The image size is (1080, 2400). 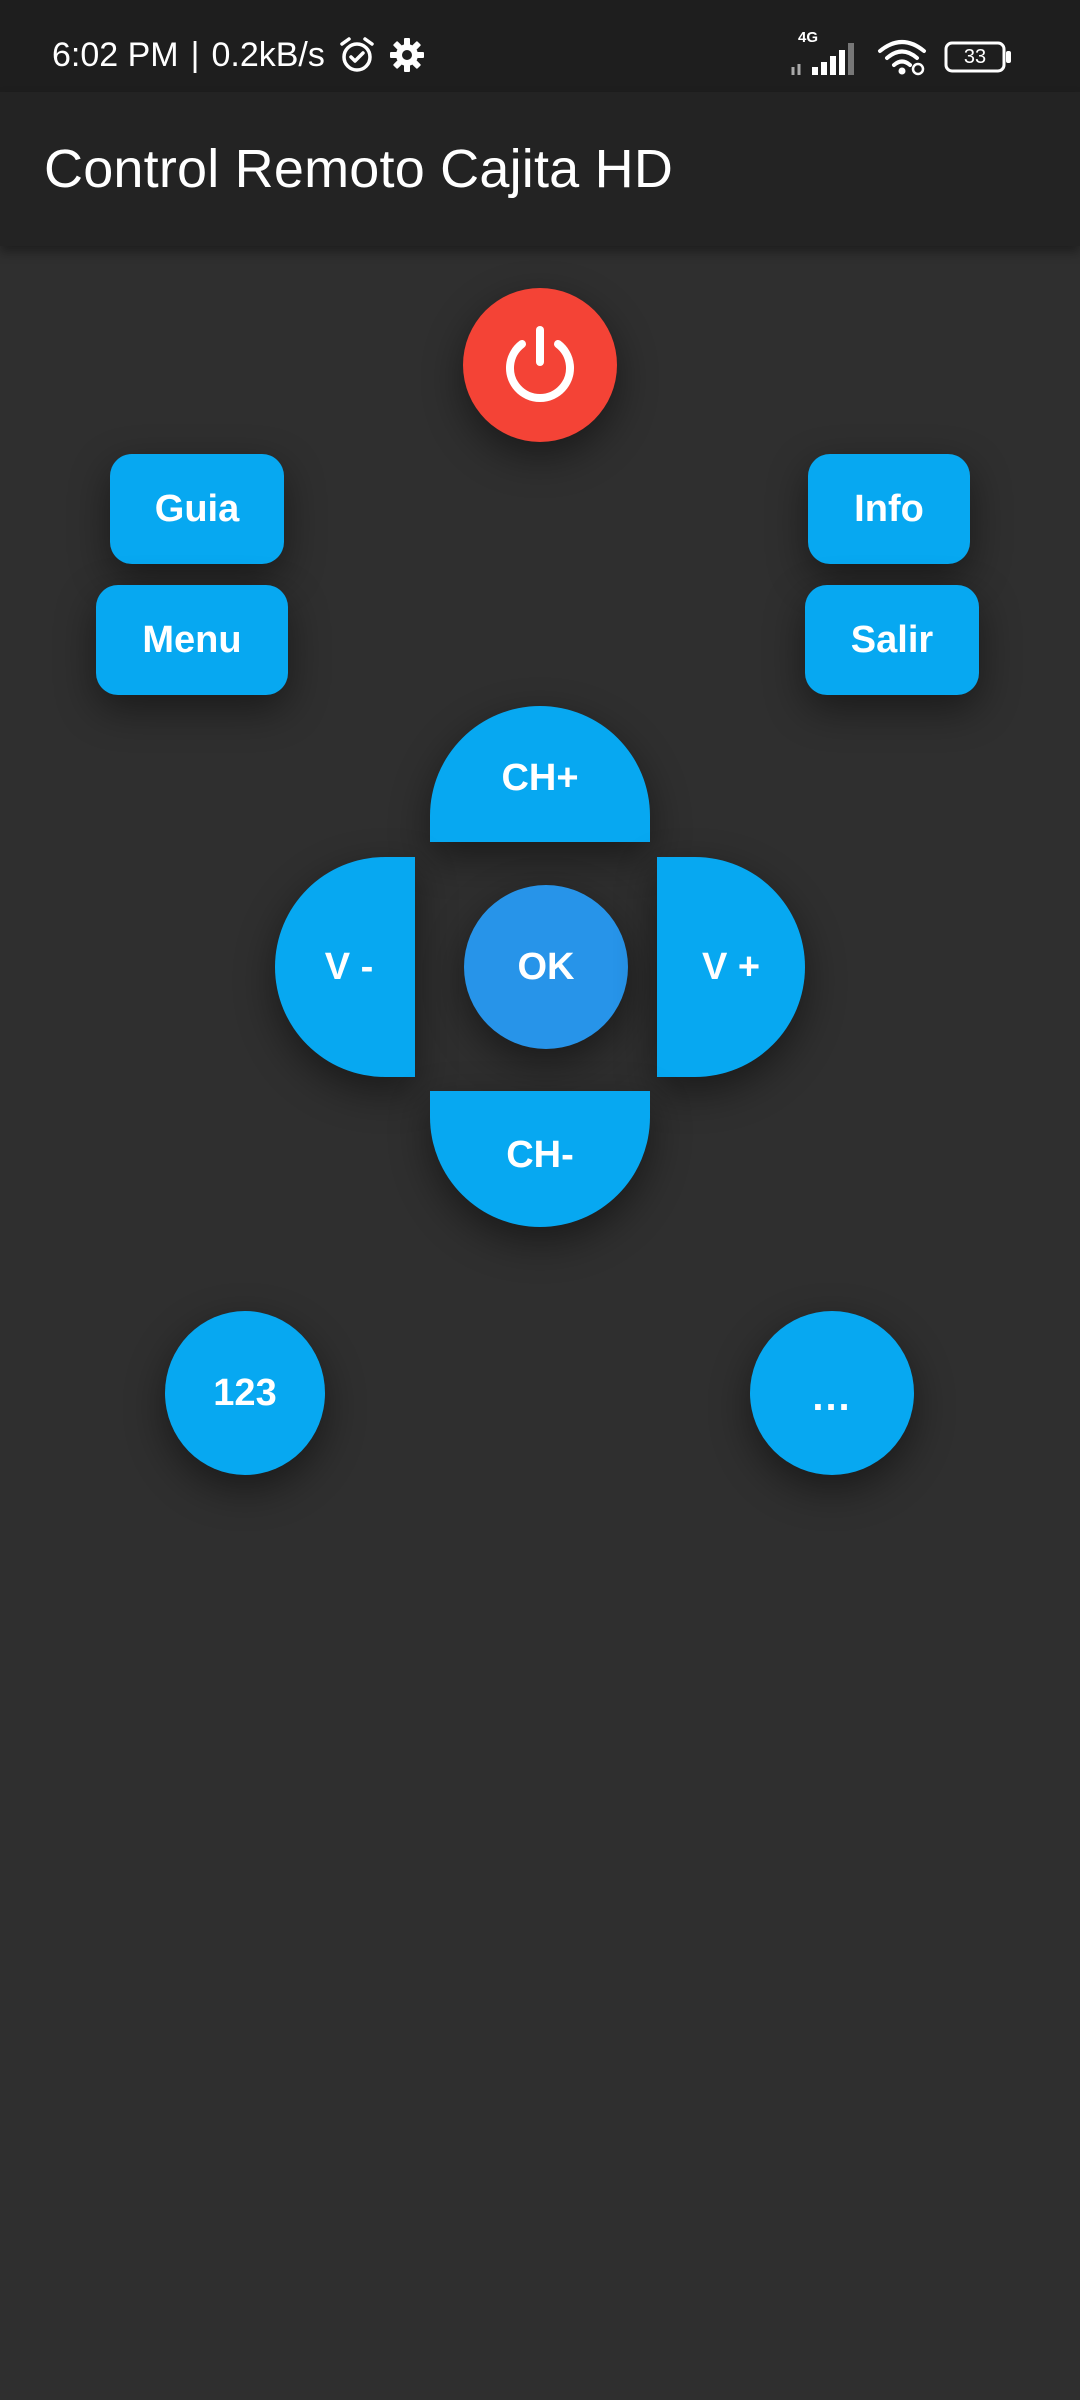 I want to click on status-time: 6:02 PM, so click(x=115, y=54).